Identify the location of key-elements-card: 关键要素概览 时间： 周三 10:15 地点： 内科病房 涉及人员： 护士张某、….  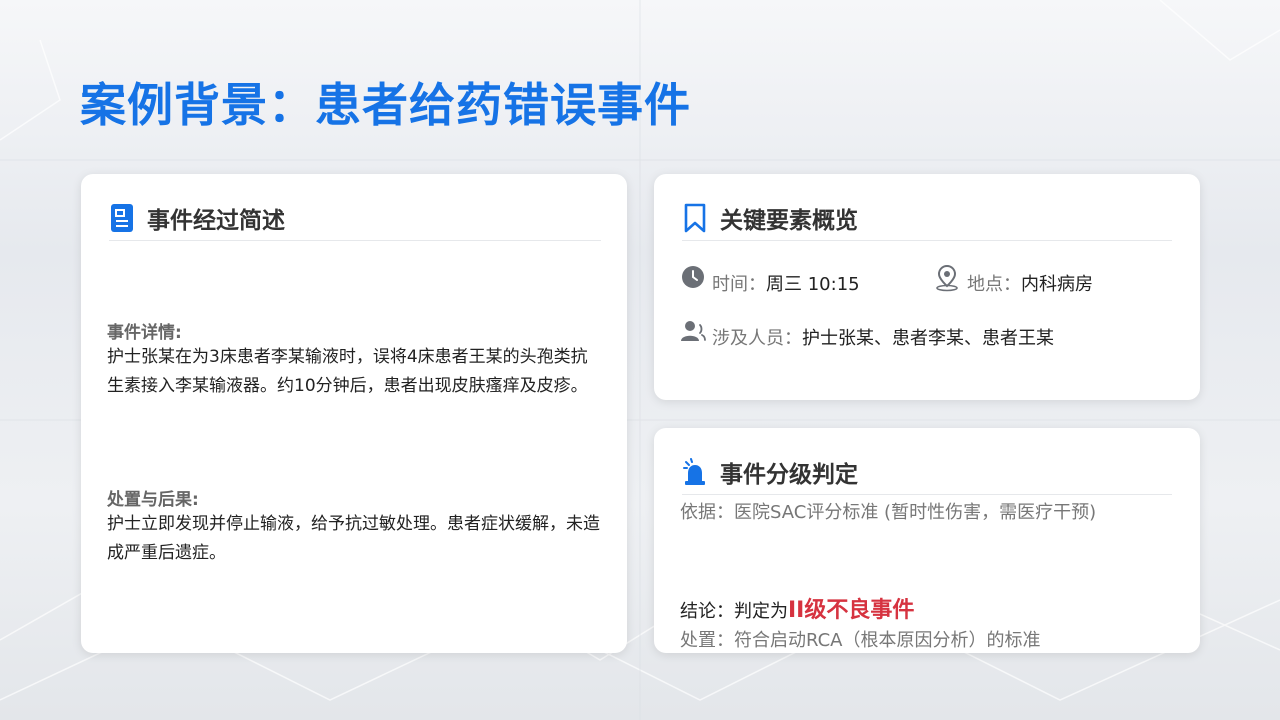
(927, 287).